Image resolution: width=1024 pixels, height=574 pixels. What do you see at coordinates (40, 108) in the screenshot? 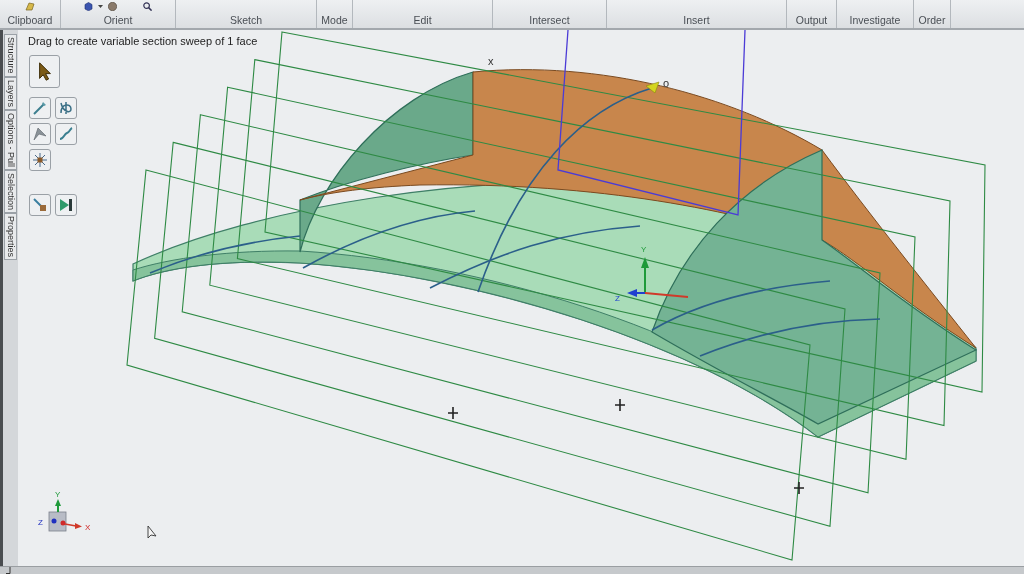
I see `pen-icon` at bounding box center [40, 108].